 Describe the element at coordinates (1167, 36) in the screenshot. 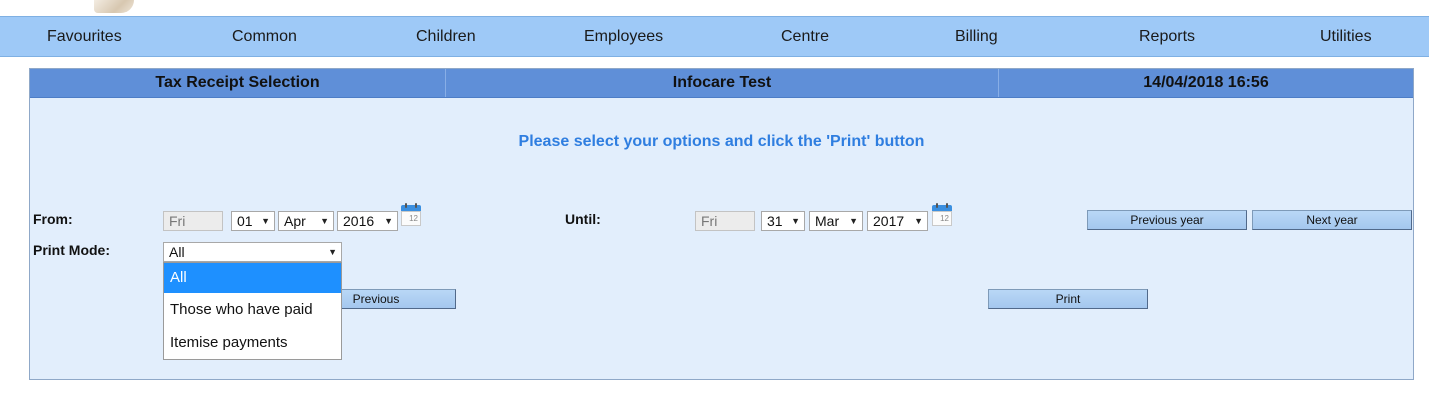

I see `menu-reports: Reports` at that location.